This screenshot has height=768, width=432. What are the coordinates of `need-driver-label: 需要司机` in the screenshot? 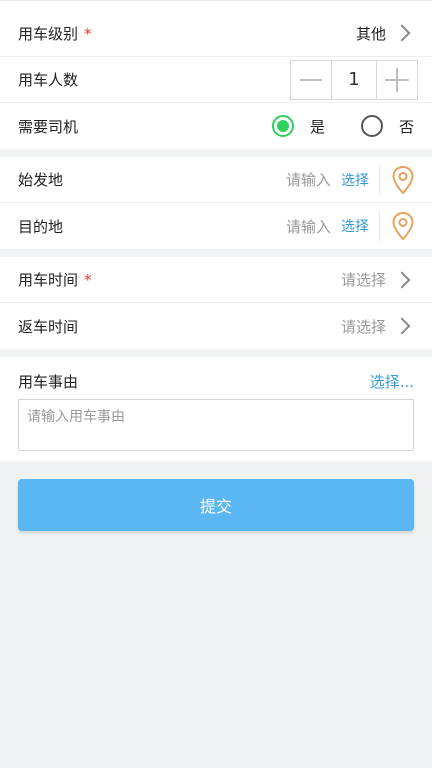 It's located at (48, 126).